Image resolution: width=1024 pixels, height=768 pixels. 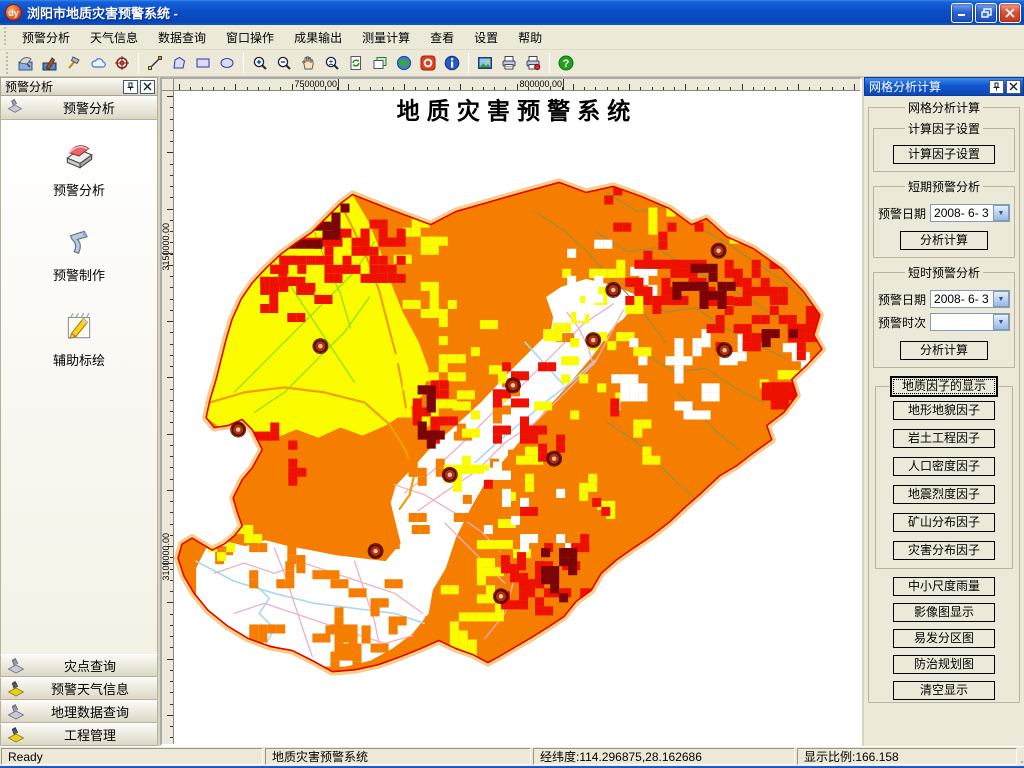 I want to click on menu-item-1: 预警分析, so click(x=46, y=37).